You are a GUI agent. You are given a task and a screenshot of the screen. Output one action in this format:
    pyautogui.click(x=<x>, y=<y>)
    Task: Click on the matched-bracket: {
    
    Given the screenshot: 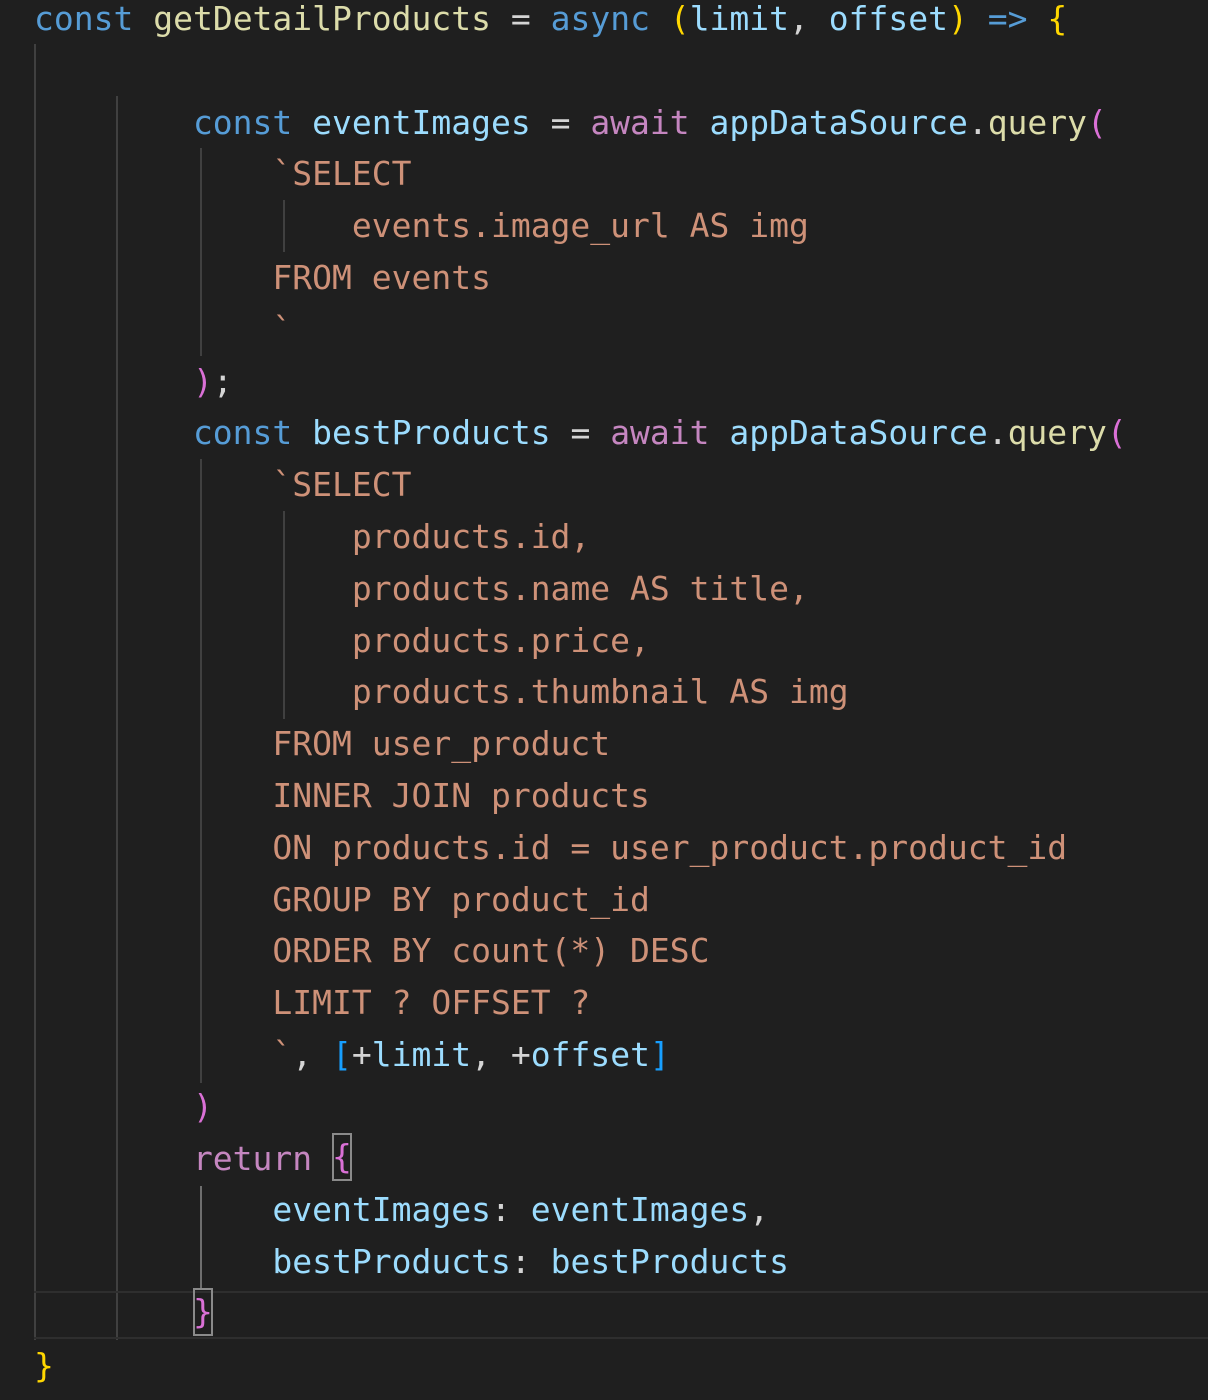 What is the action you would take?
    pyautogui.click(x=342, y=1156)
    